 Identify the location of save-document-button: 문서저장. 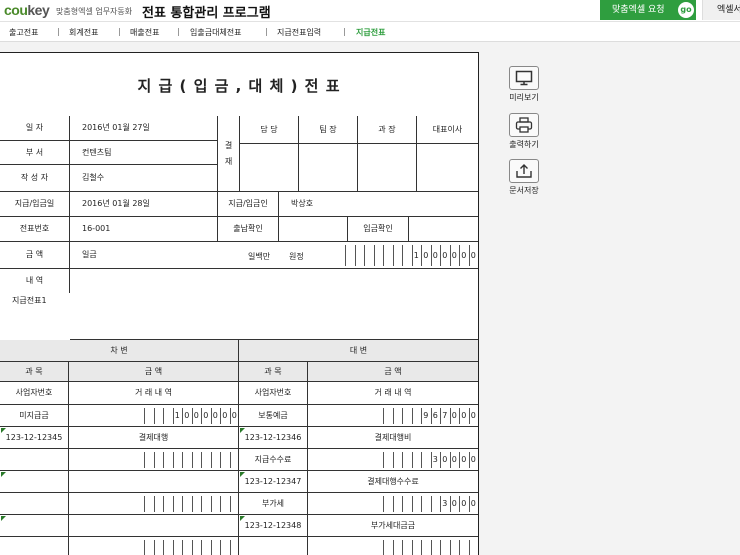
(524, 178).